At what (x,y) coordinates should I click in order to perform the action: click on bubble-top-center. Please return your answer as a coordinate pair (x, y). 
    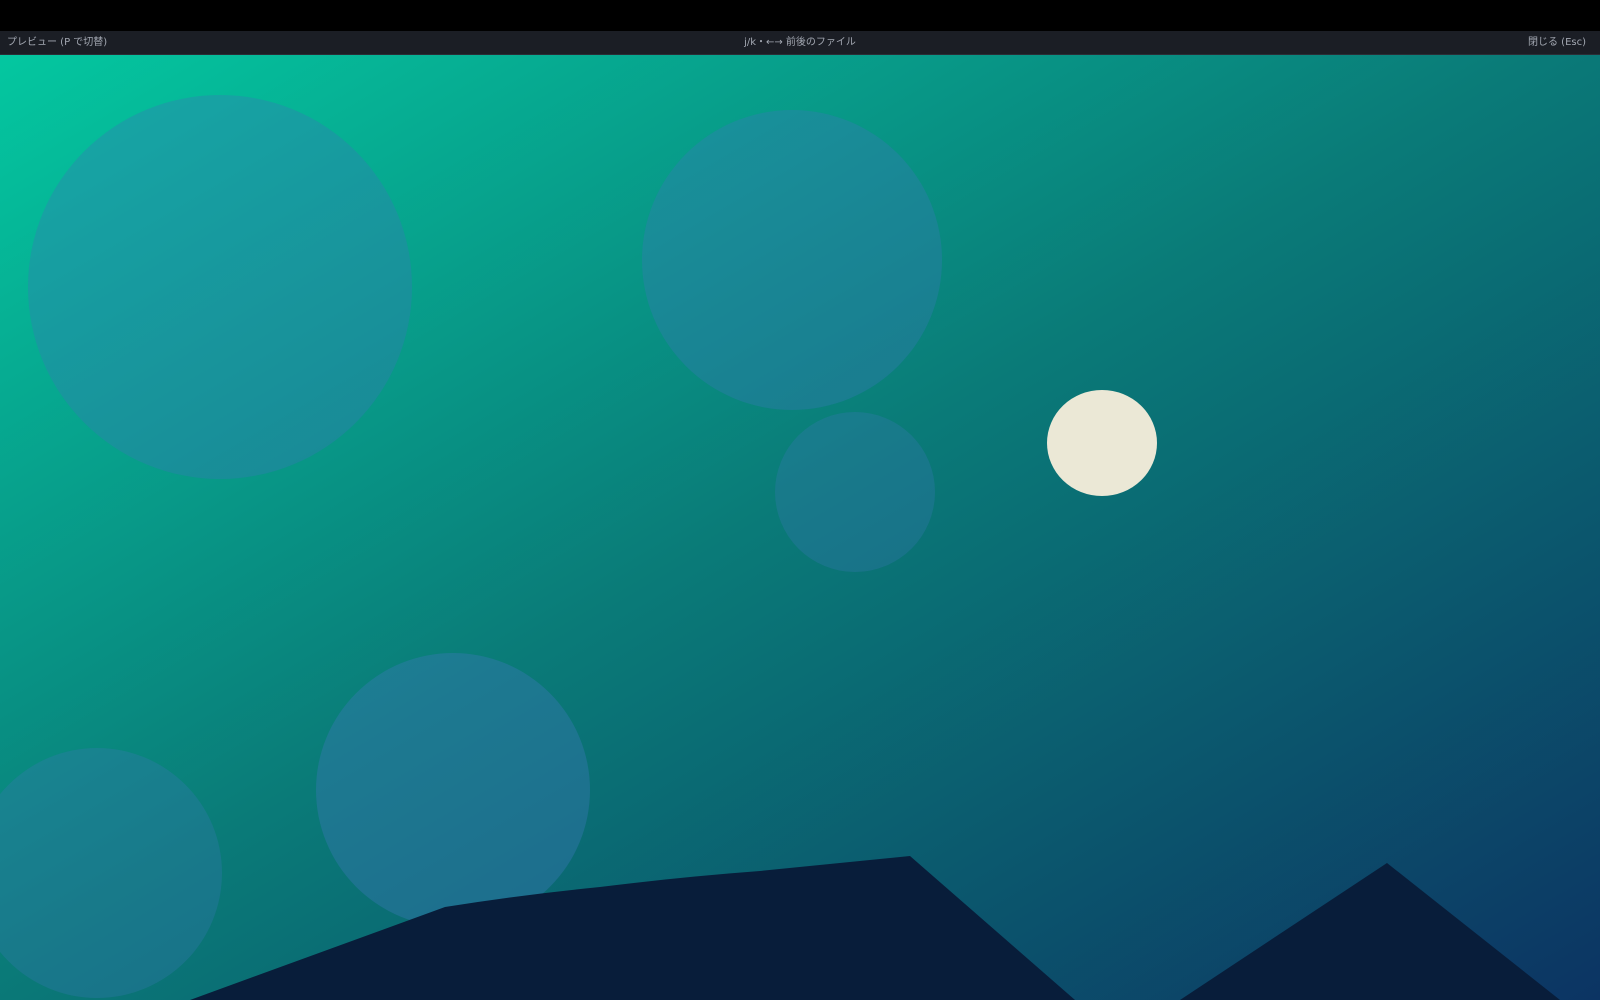
    Looking at the image, I should click on (792, 260).